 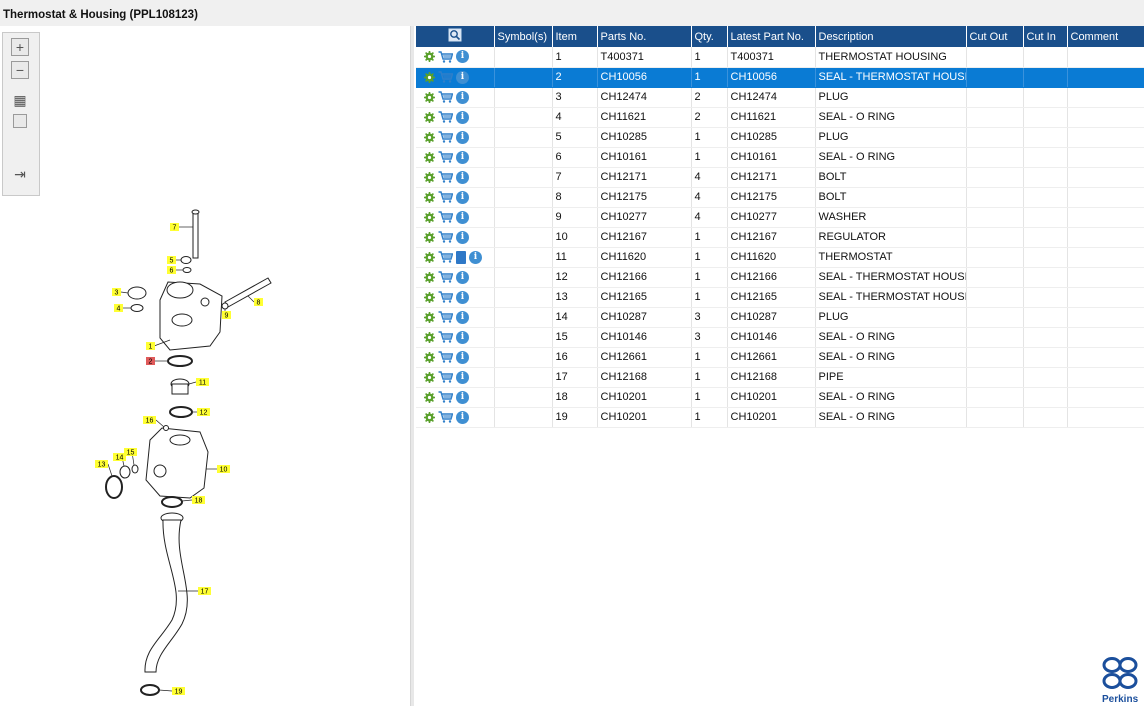 What do you see at coordinates (412, 366) in the screenshot?
I see `pane-splitter` at bounding box center [412, 366].